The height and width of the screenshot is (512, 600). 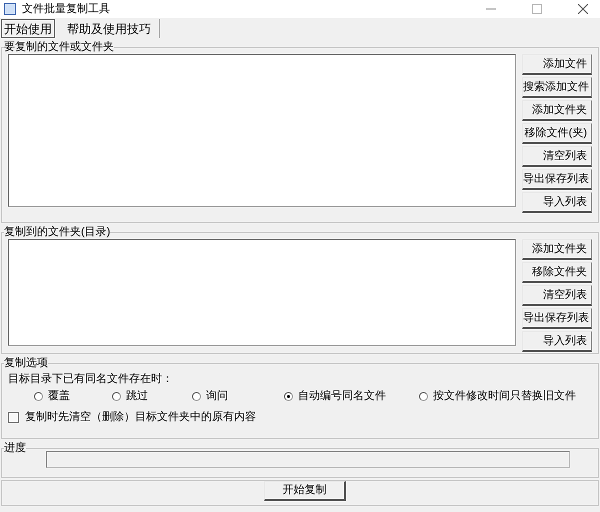 What do you see at coordinates (132, 417) in the screenshot?
I see `checkbox-option: 复制时先清空（删除）目标文件夹中的原有内容` at bounding box center [132, 417].